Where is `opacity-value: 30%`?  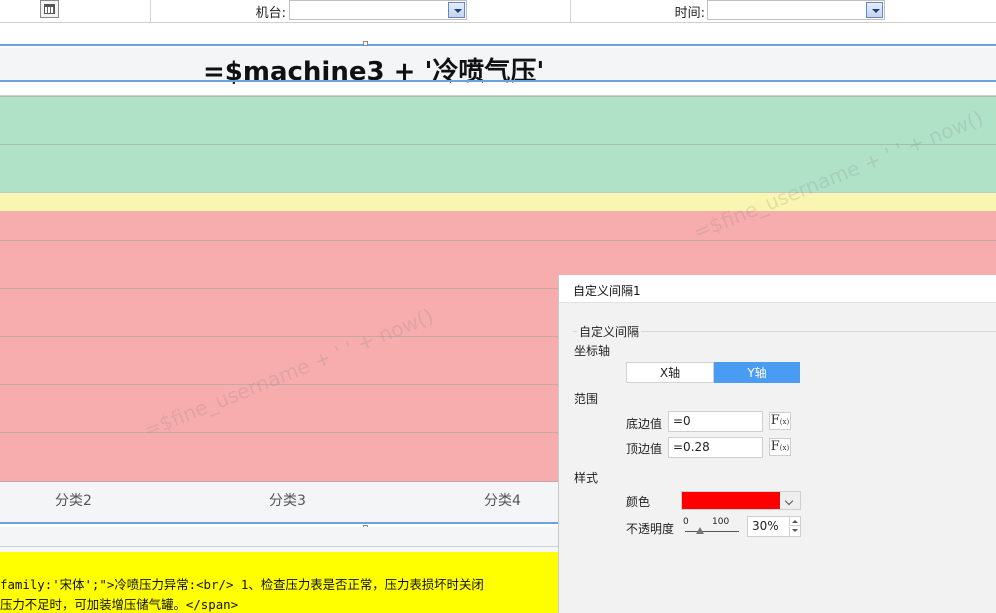
opacity-value: 30% is located at coordinates (765, 526).